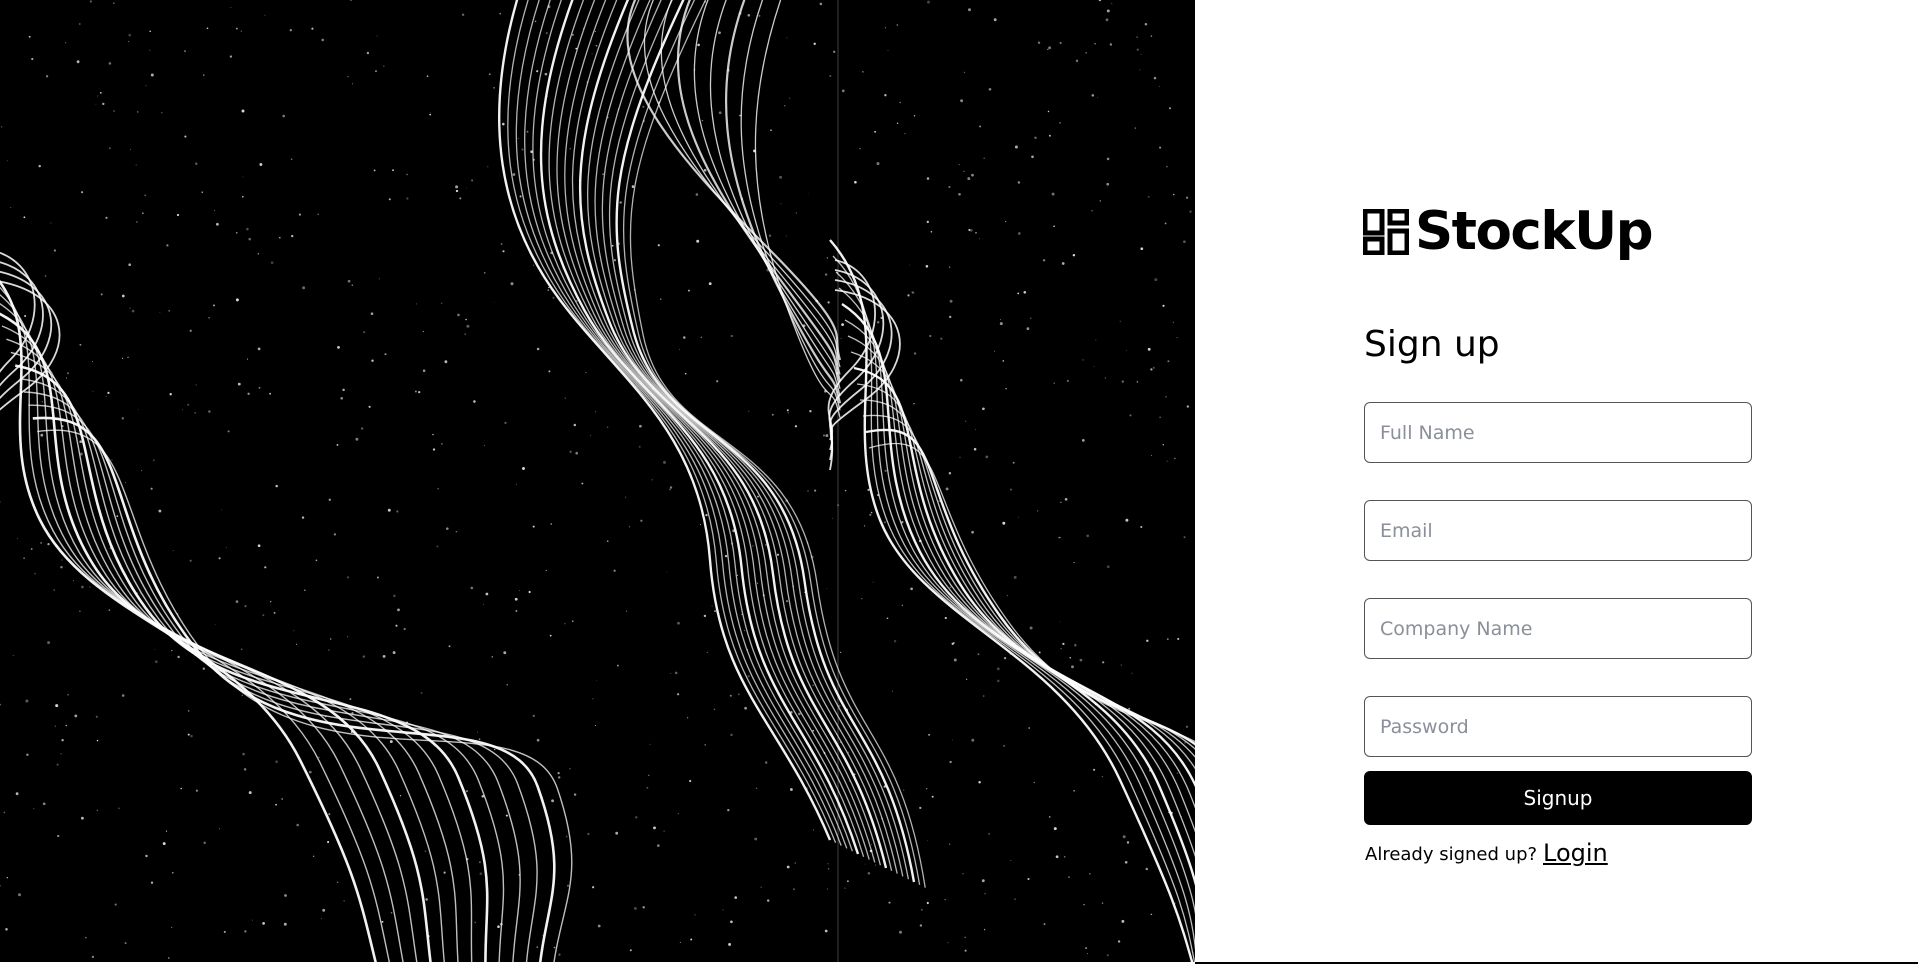  Describe the element at coordinates (1432, 344) in the screenshot. I see `page-title: Sign up` at that location.